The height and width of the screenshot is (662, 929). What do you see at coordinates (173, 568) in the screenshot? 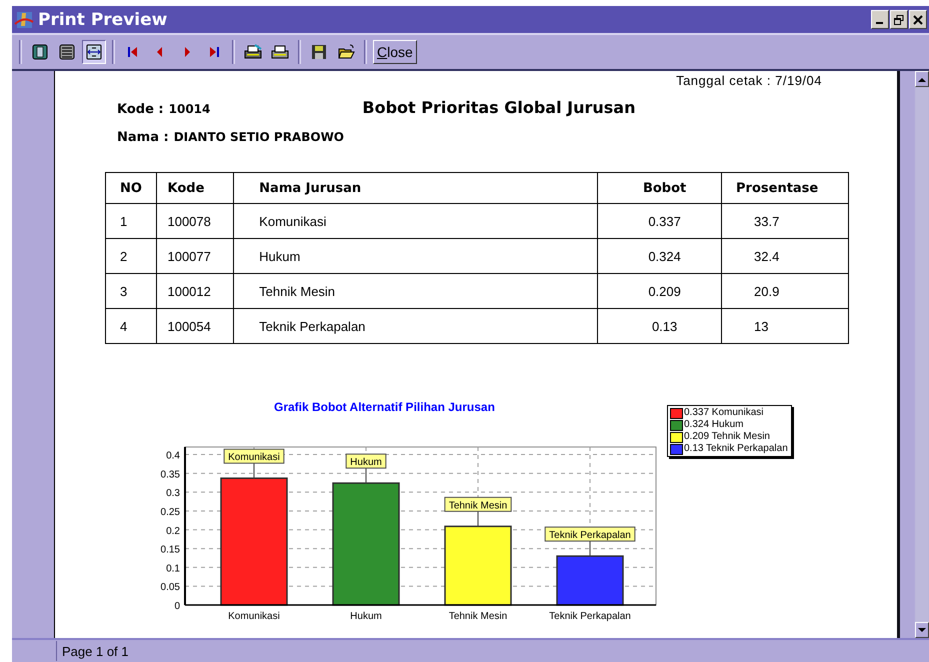
I see `y-tick-label: 0.1` at bounding box center [173, 568].